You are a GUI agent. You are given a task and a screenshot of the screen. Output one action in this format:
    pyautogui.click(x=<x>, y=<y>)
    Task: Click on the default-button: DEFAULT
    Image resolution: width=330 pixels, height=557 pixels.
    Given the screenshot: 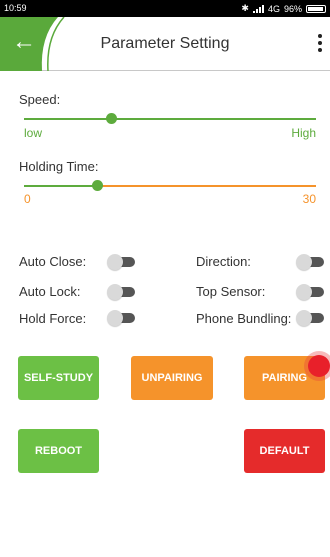 What is the action you would take?
    pyautogui.click(x=284, y=451)
    